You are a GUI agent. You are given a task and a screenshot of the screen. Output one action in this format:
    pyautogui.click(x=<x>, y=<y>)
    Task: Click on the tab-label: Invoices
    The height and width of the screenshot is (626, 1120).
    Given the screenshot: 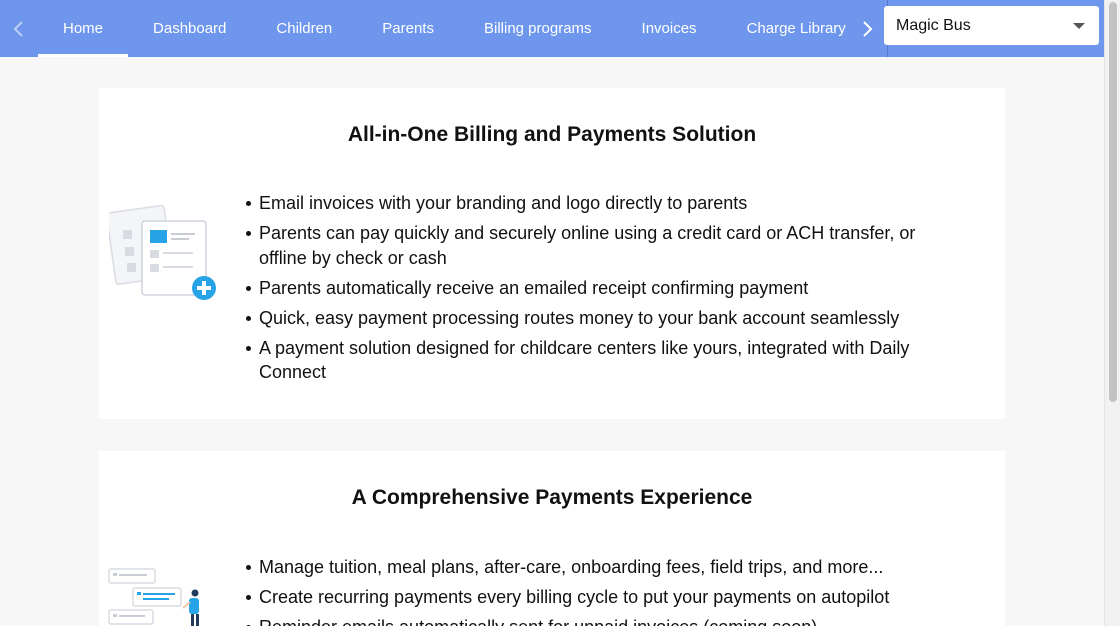 What is the action you would take?
    pyautogui.click(x=669, y=28)
    